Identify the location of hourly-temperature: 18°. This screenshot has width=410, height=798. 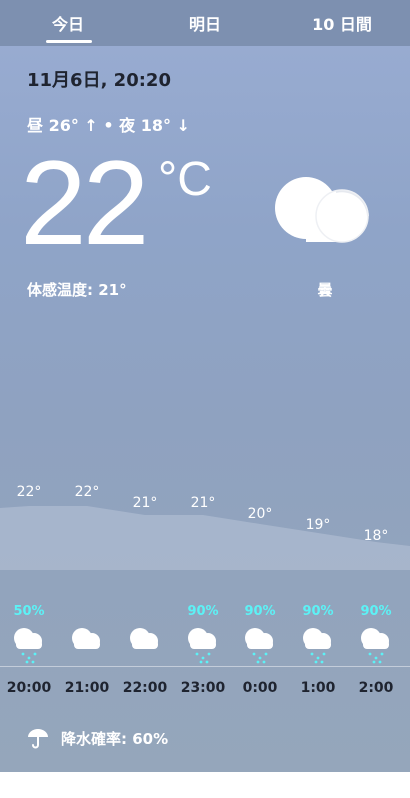
(376, 536).